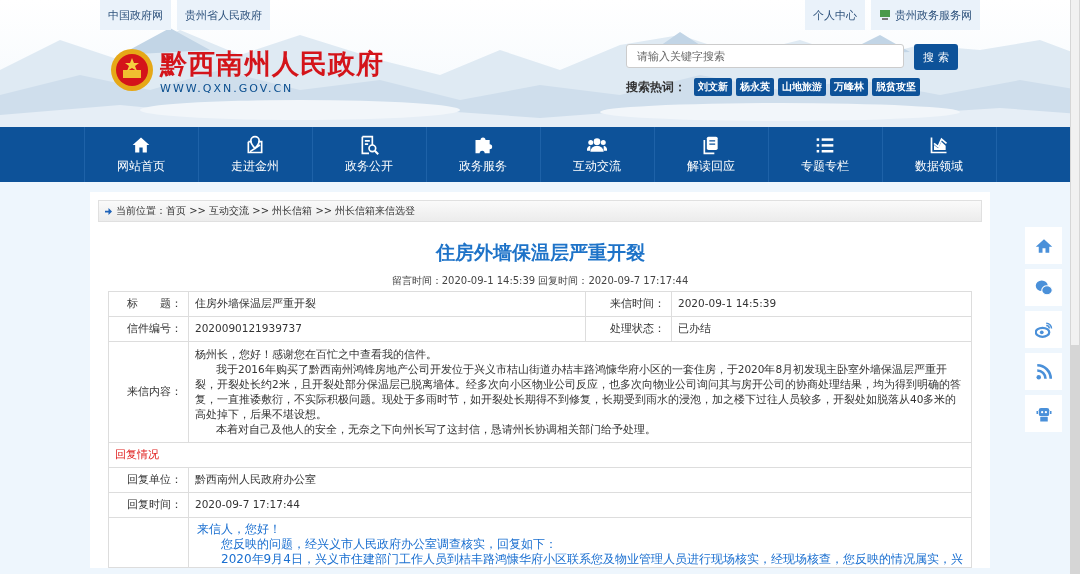 The height and width of the screenshot is (574, 1080). What do you see at coordinates (822, 329) in the screenshot?
I see `field-value: 已办结` at bounding box center [822, 329].